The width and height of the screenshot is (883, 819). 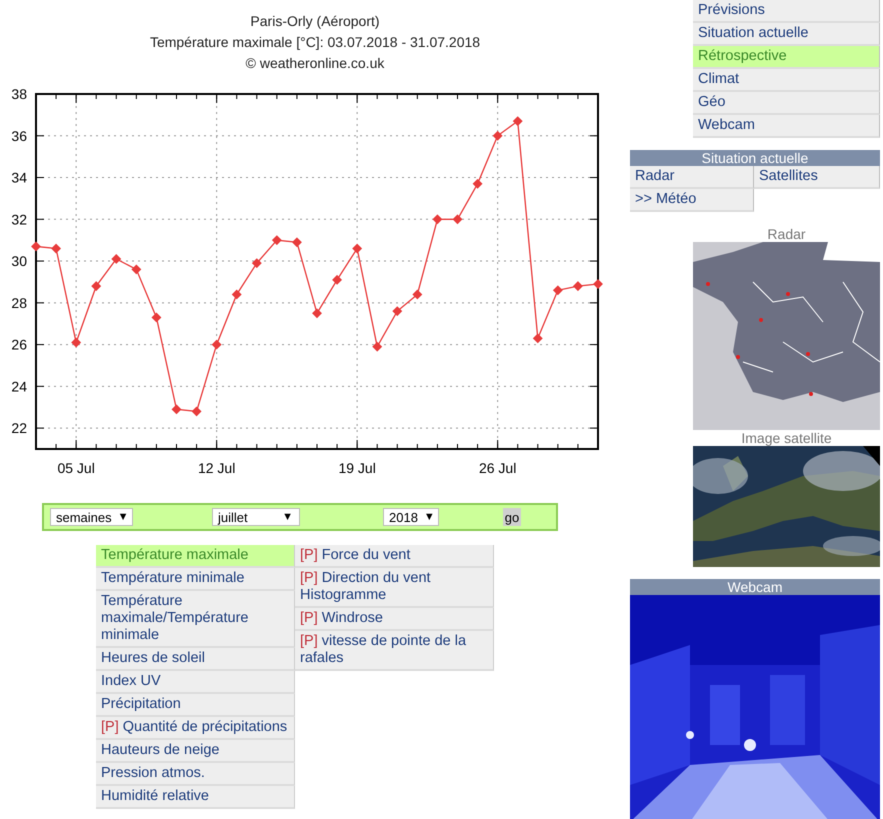 What do you see at coordinates (195, 797) in the screenshot?
I see `parameter-link: Humidité relative` at bounding box center [195, 797].